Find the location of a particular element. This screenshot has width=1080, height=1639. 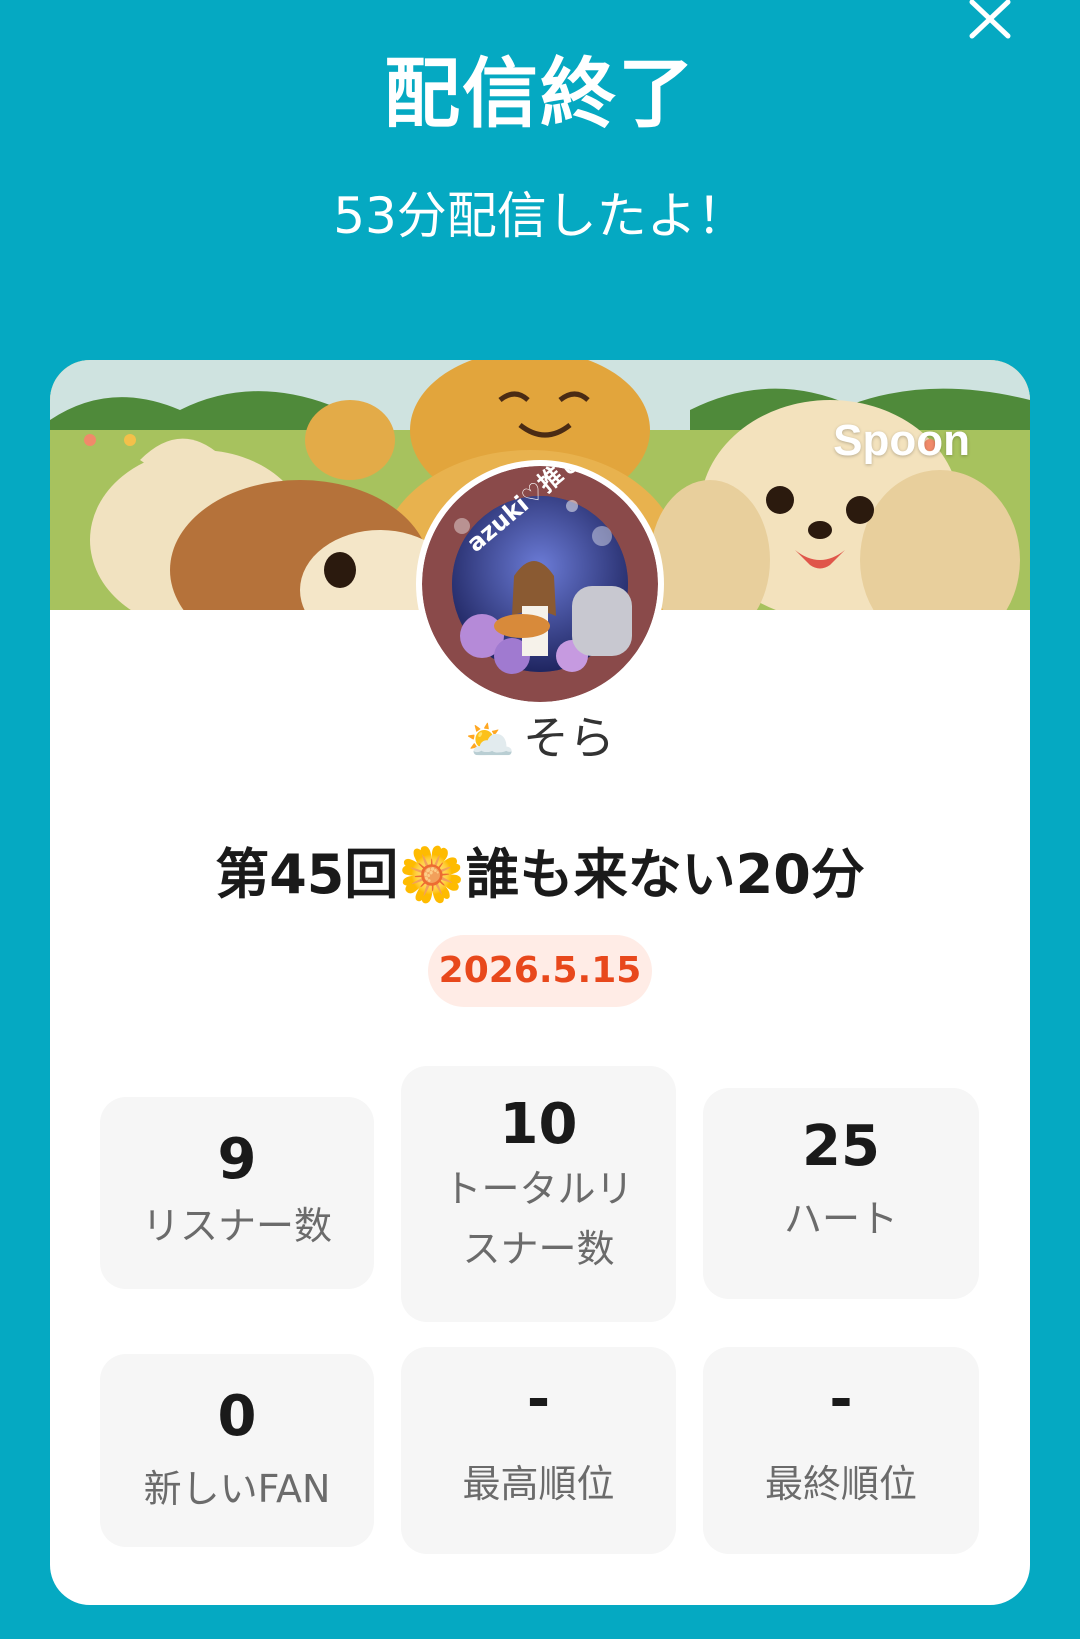

stat-value: 10 is located at coordinates (538, 1124).